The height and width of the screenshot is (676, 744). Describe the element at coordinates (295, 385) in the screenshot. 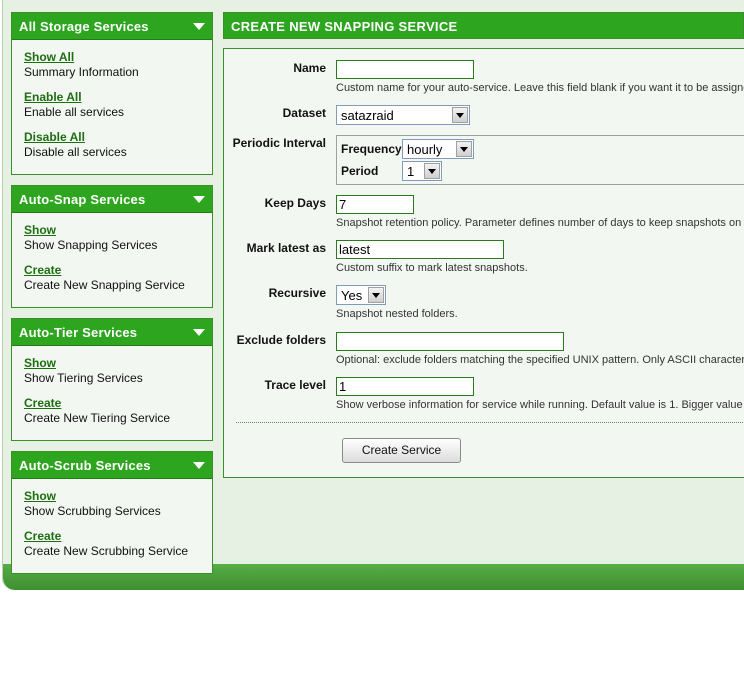

I see `trace-level-label: Trace level` at that location.